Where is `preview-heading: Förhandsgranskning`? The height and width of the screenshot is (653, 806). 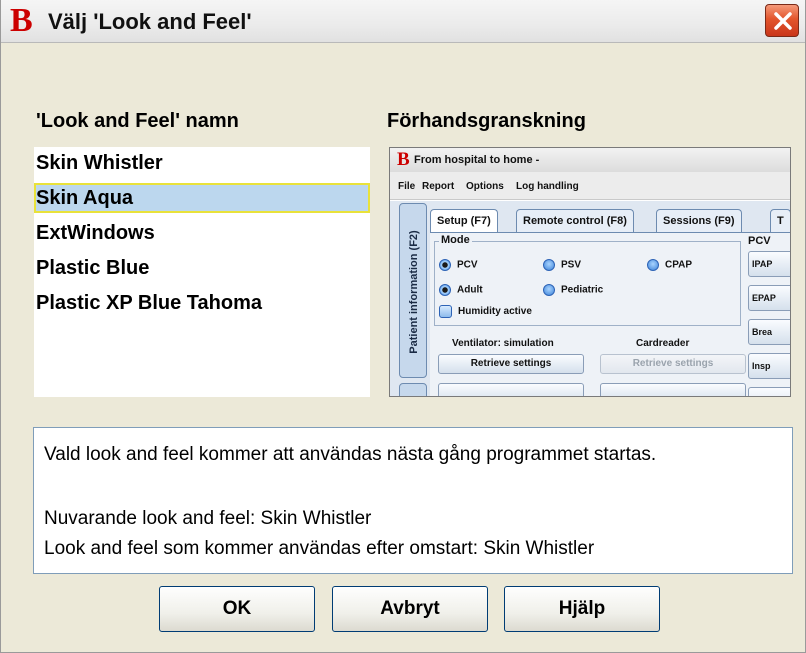
preview-heading: Förhandsgranskning is located at coordinates (486, 121).